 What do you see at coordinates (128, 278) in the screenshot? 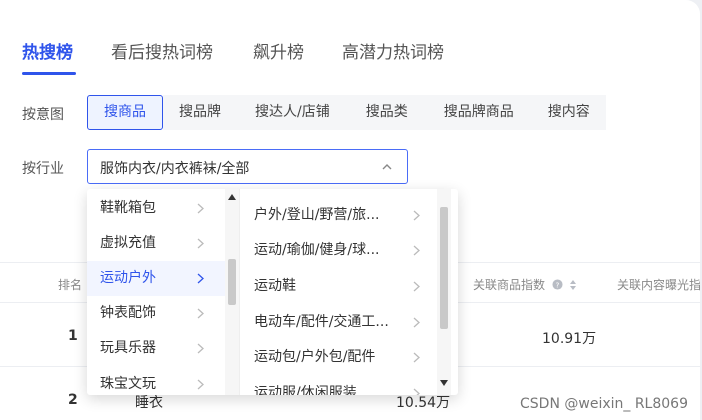
I see `item-label: 运动户外` at bounding box center [128, 278].